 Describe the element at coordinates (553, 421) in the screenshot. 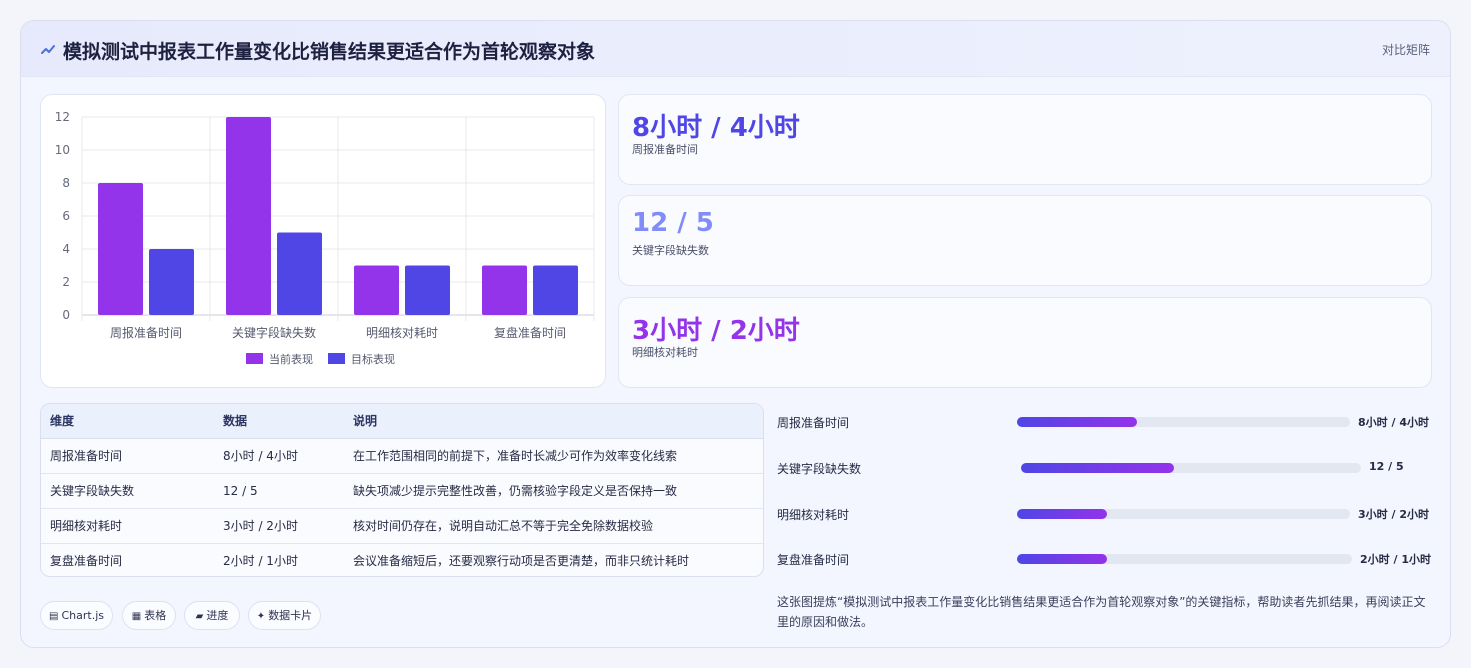

I see `column-header: 说明` at that location.